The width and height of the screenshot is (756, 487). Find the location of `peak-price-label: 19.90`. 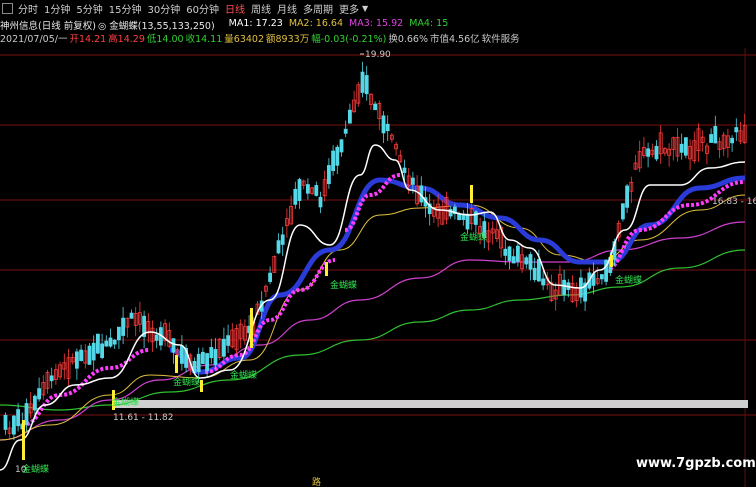

peak-price-label: 19.90 is located at coordinates (378, 55).